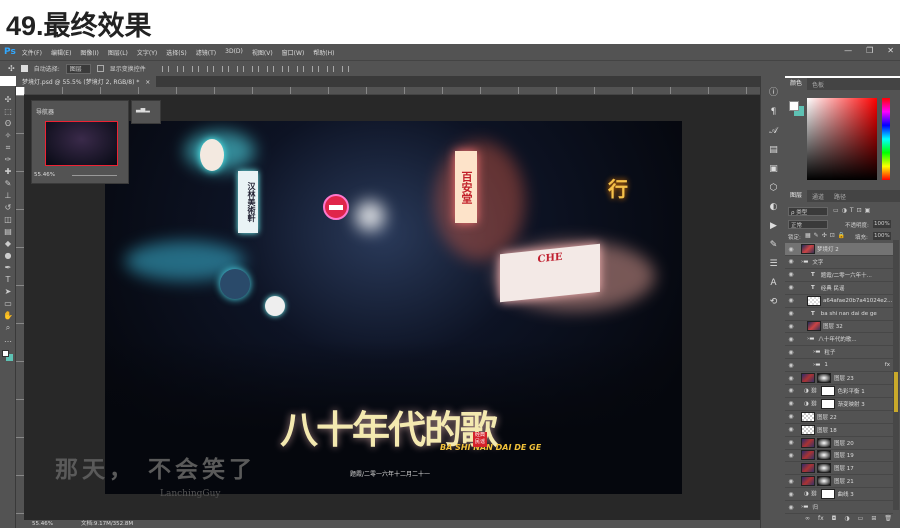 This screenshot has height=528, width=900. I want to click on shape-tool-icon: ▭, so click(8, 304).